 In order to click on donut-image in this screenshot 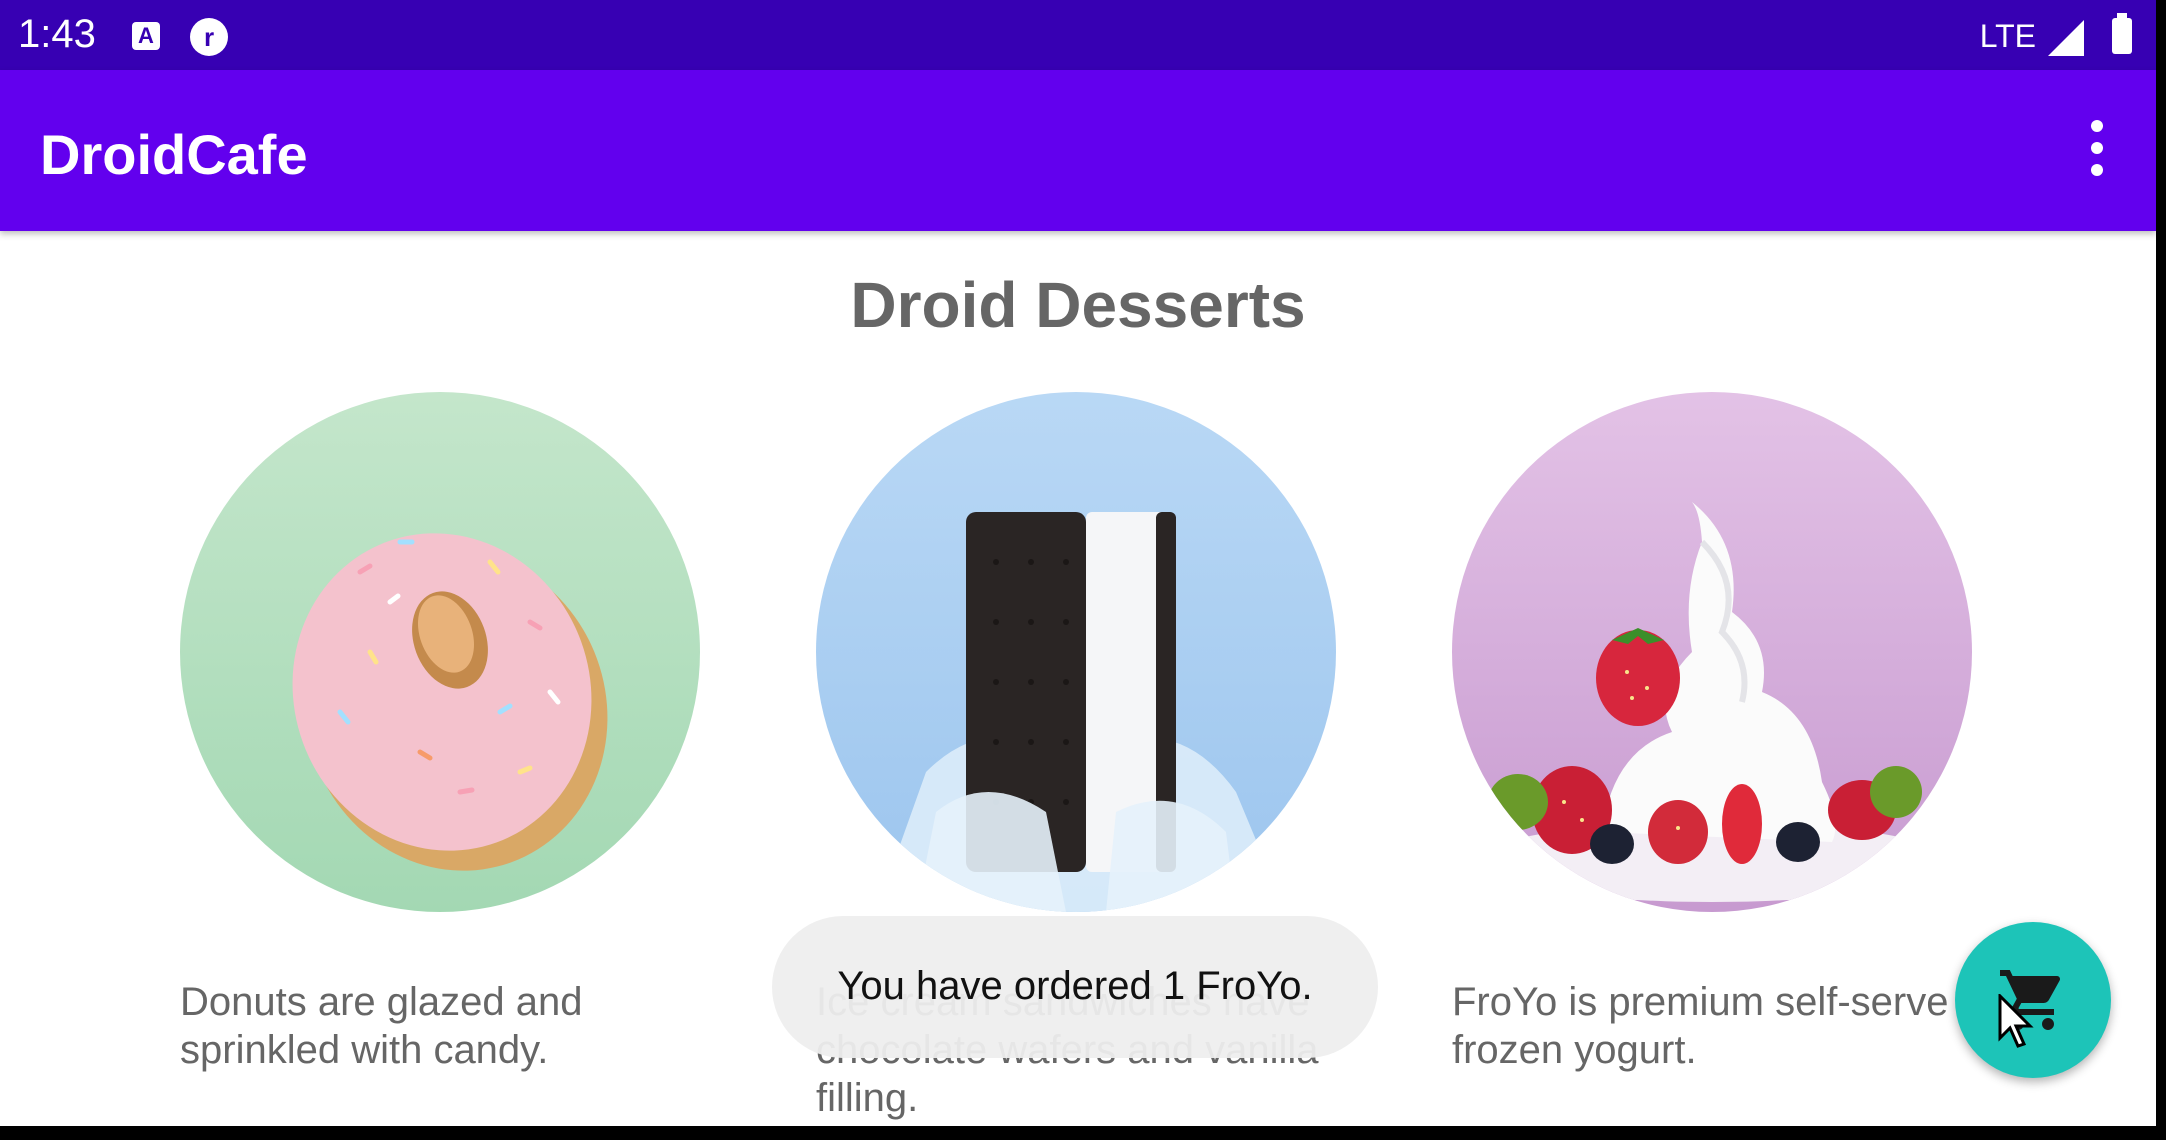, I will do `click(440, 652)`.